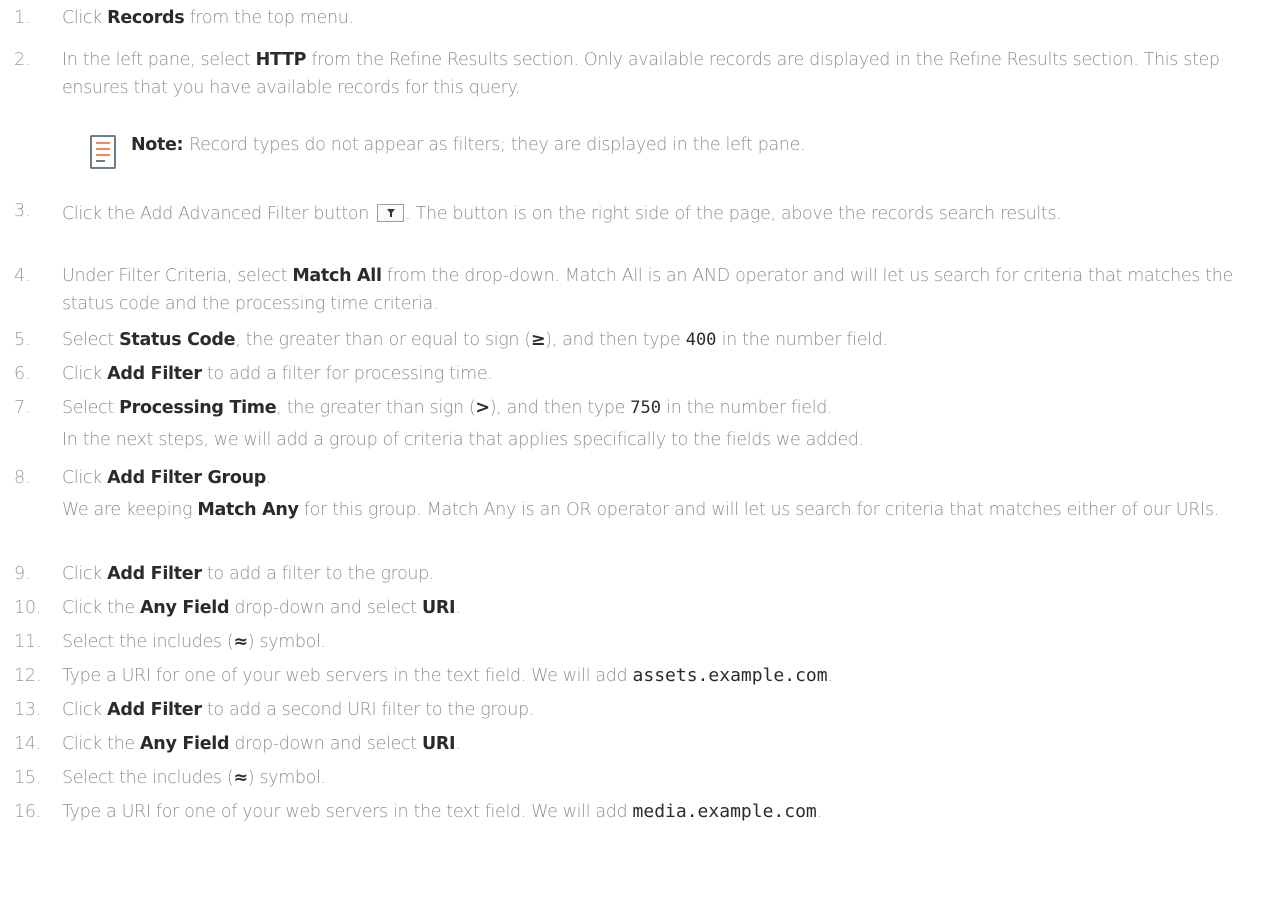 The image size is (1271, 918). Describe the element at coordinates (22, 18) in the screenshot. I see `step-number: 1.` at that location.